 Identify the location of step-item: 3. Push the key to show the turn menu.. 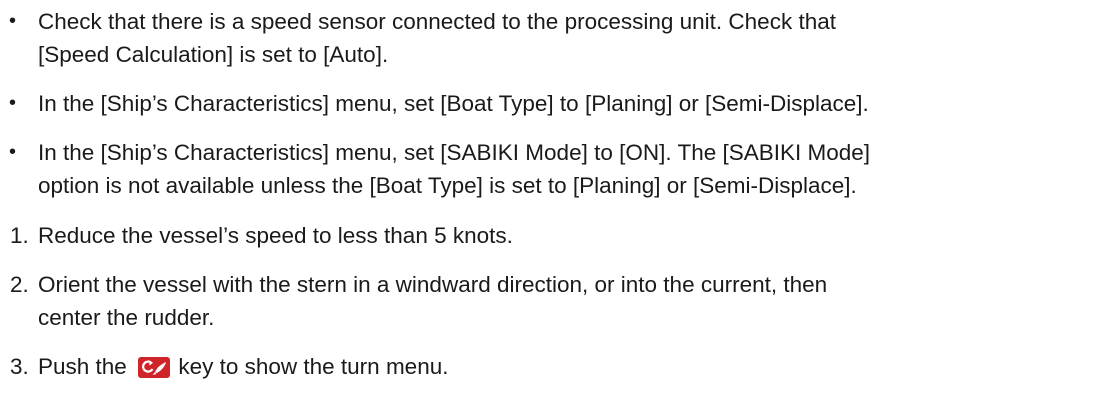
(559, 366).